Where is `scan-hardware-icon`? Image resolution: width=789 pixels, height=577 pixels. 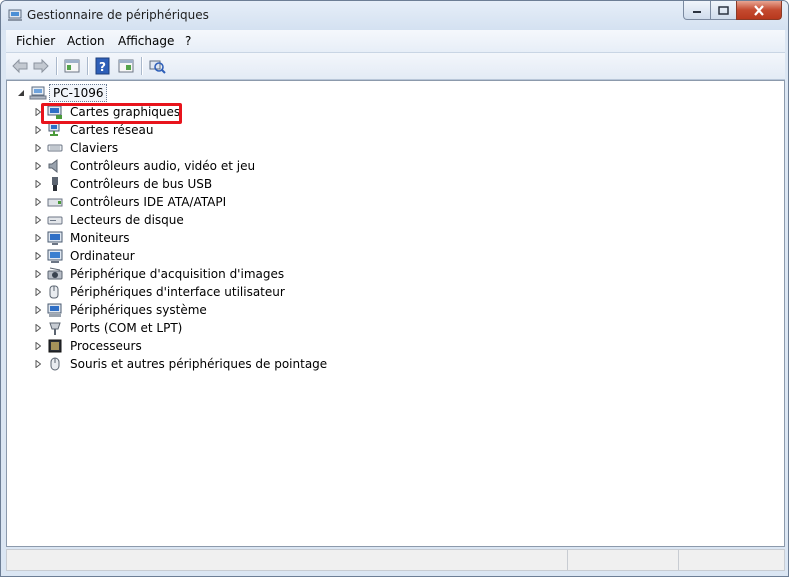
scan-hardware-icon is located at coordinates (157, 66).